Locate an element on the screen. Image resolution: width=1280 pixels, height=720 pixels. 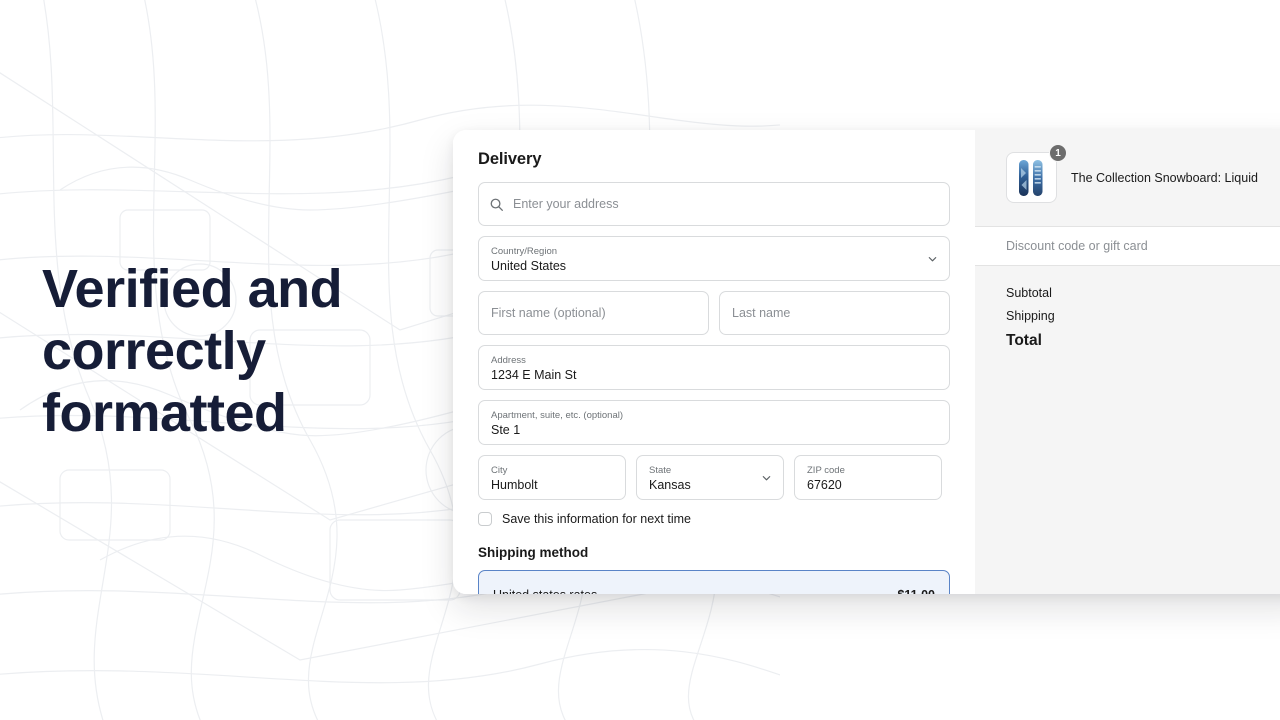
last-name-placeholder: Last name is located at coordinates (761, 313).